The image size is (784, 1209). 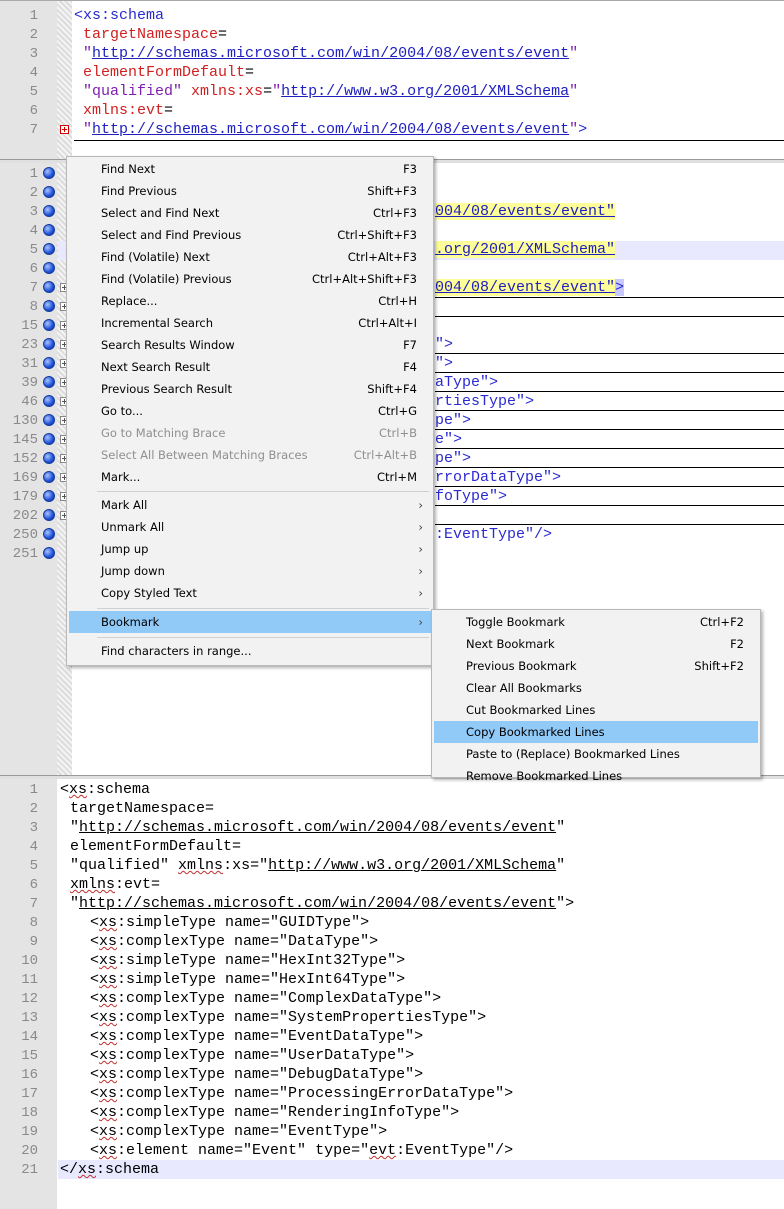 I want to click on code-fragment: rrorDataType">, so click(x=498, y=477).